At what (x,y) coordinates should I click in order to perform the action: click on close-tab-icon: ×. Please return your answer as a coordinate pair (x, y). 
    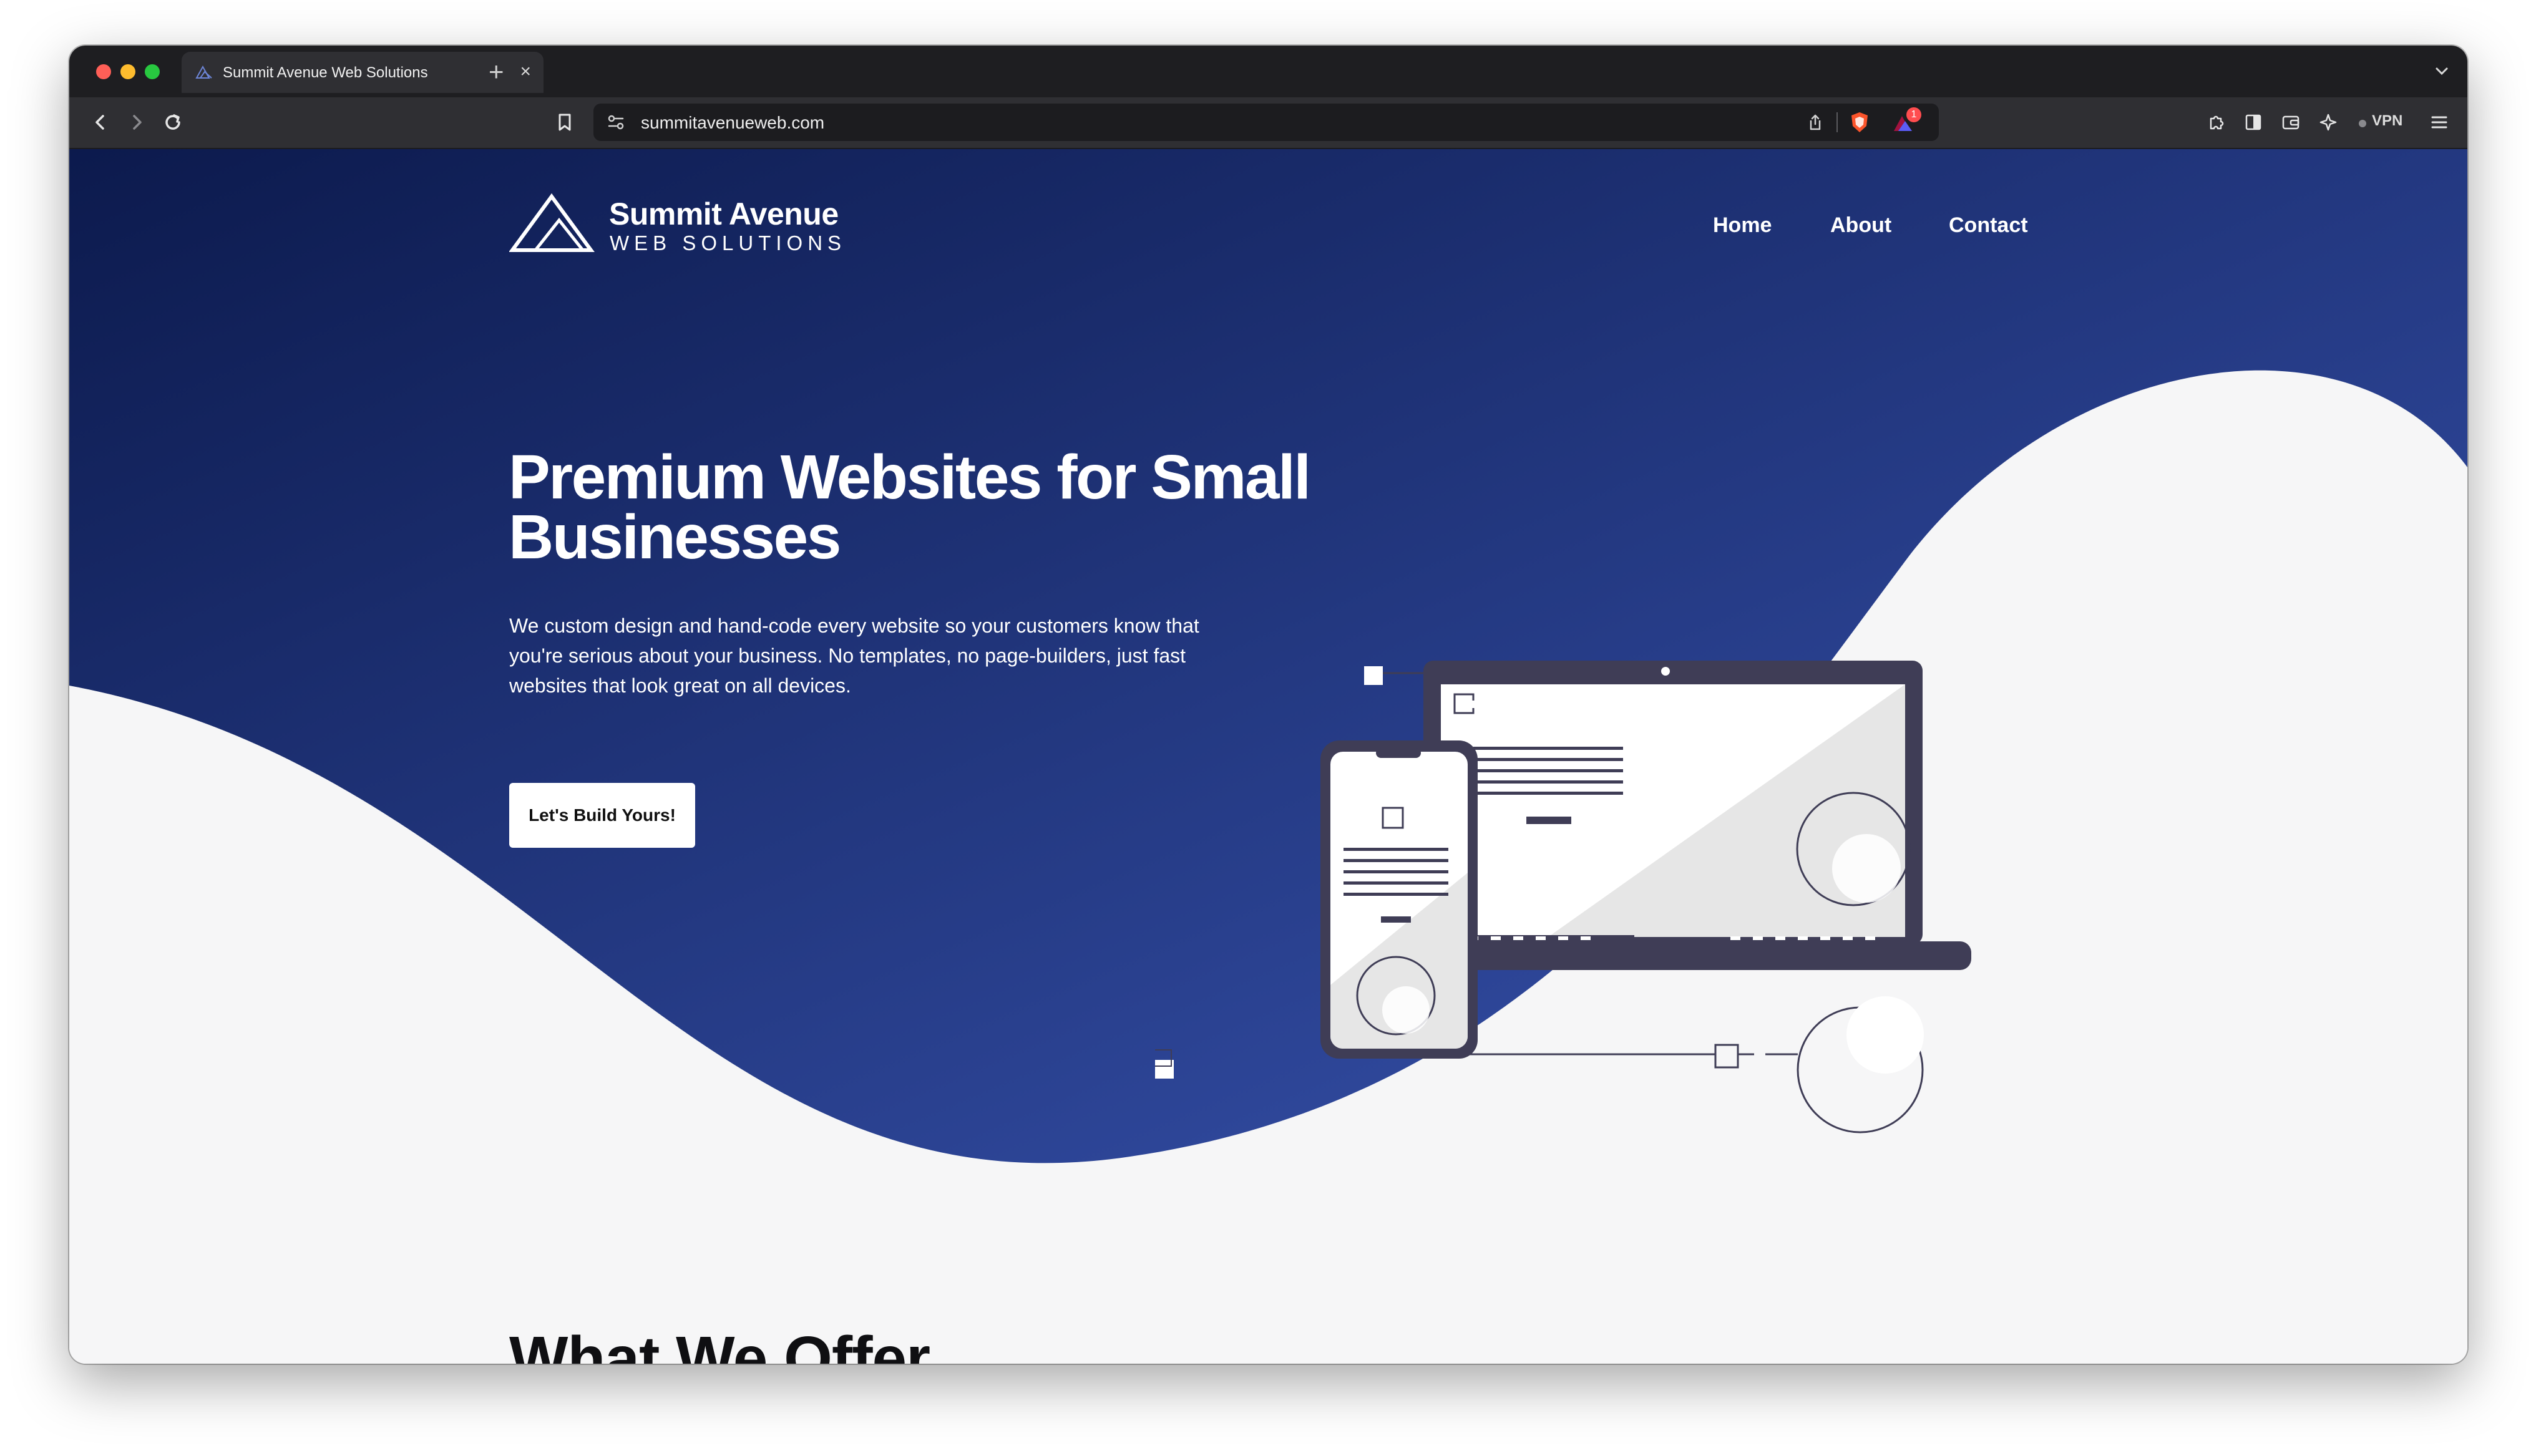
    Looking at the image, I should click on (525, 72).